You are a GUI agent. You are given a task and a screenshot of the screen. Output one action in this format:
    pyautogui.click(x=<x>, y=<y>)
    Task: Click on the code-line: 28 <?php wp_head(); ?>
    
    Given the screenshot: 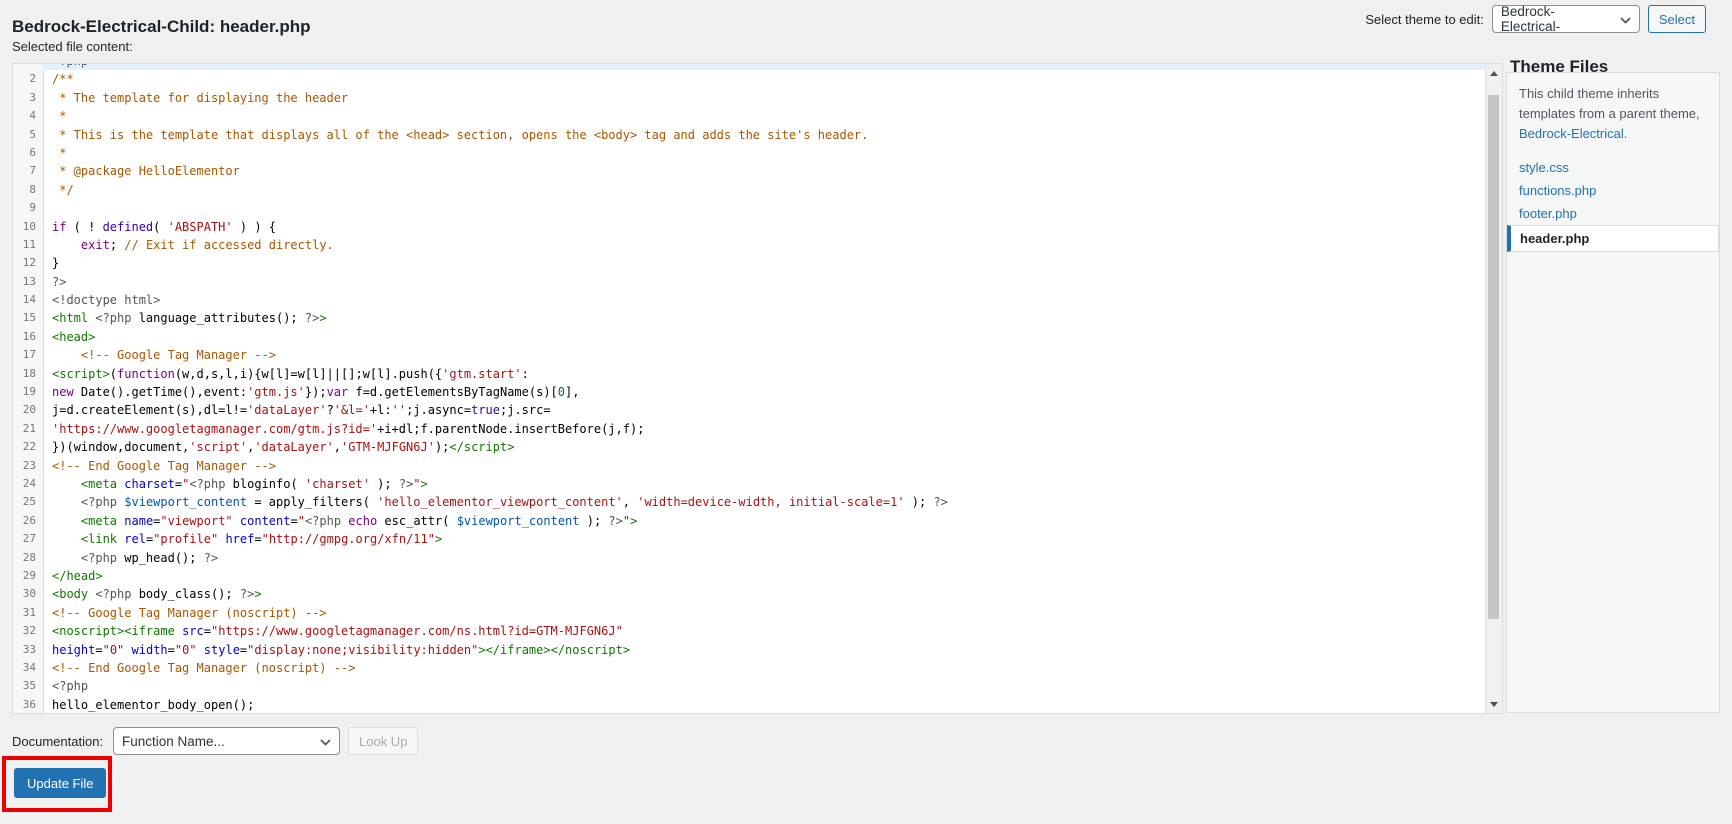 What is the action you would take?
    pyautogui.click(x=749, y=558)
    